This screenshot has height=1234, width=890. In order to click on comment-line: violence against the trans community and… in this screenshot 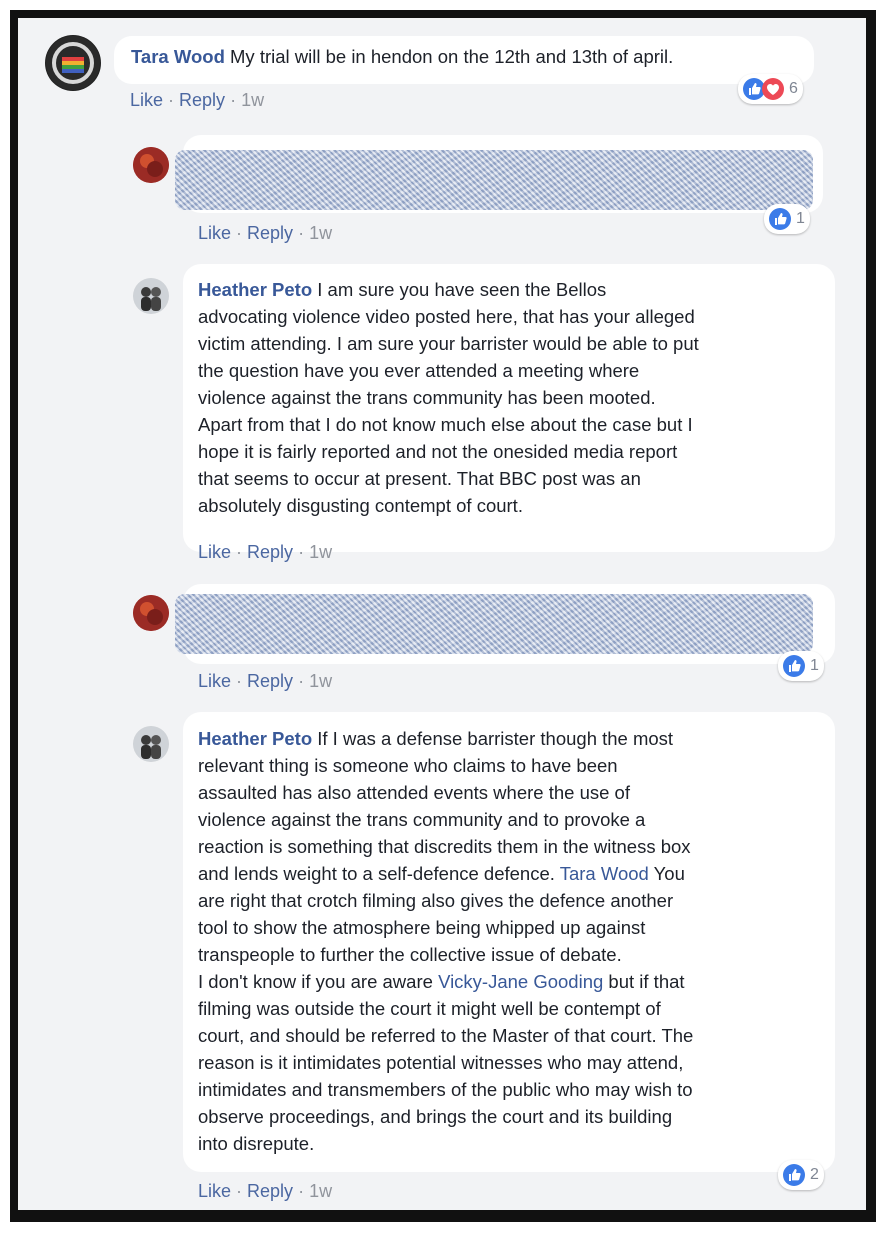, I will do `click(422, 819)`.